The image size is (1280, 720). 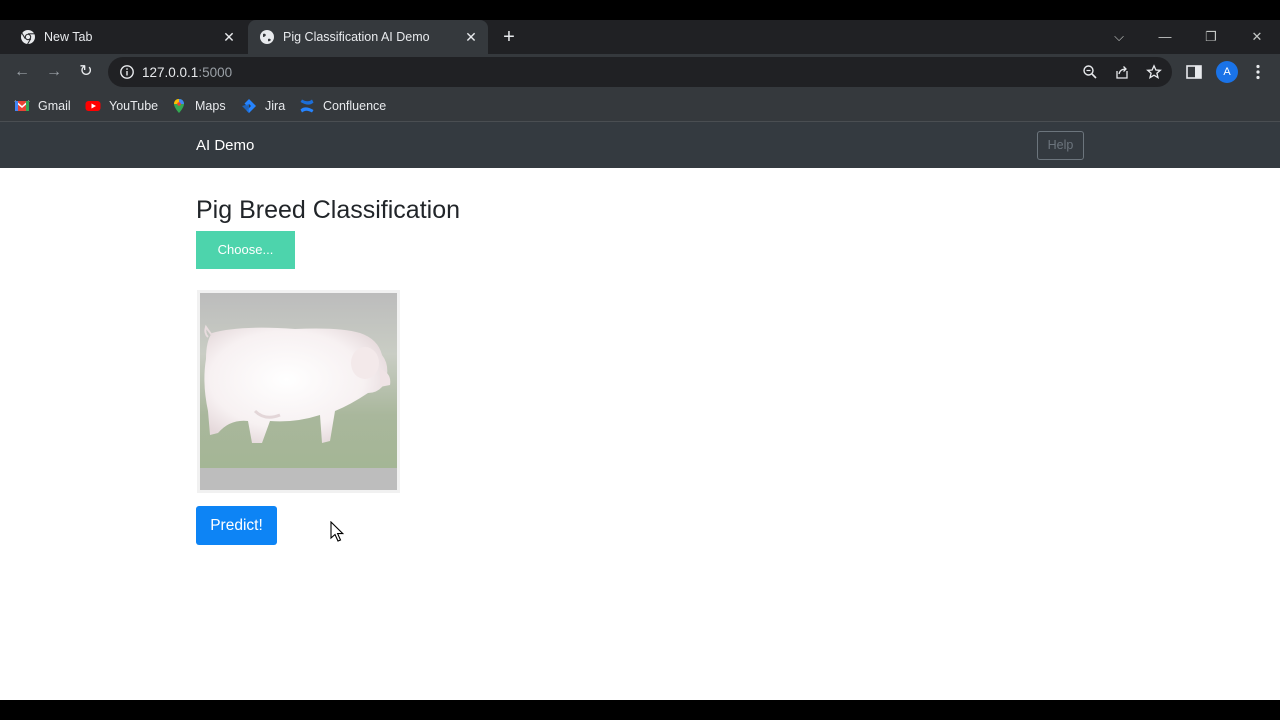 What do you see at coordinates (1090, 72) in the screenshot?
I see `zoom-icon` at bounding box center [1090, 72].